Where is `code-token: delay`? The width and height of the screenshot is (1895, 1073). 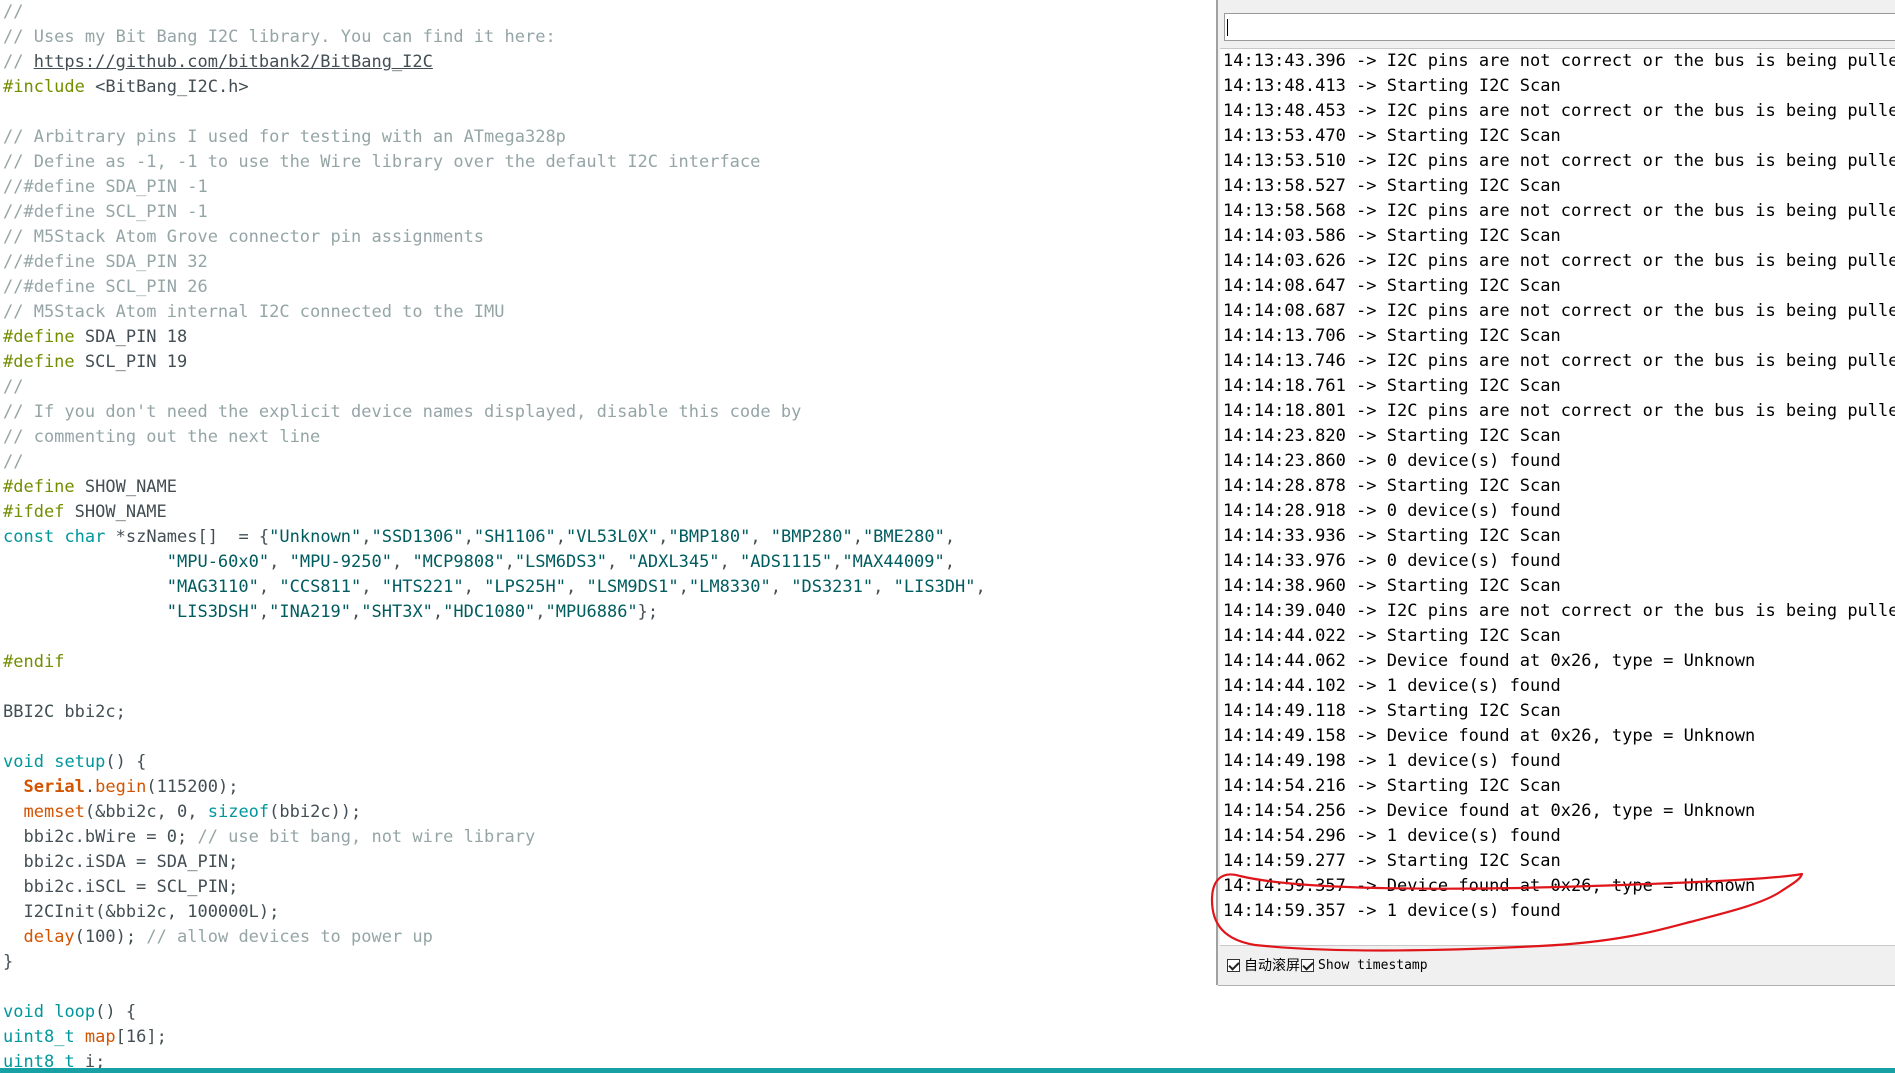
code-token: delay is located at coordinates (49, 937).